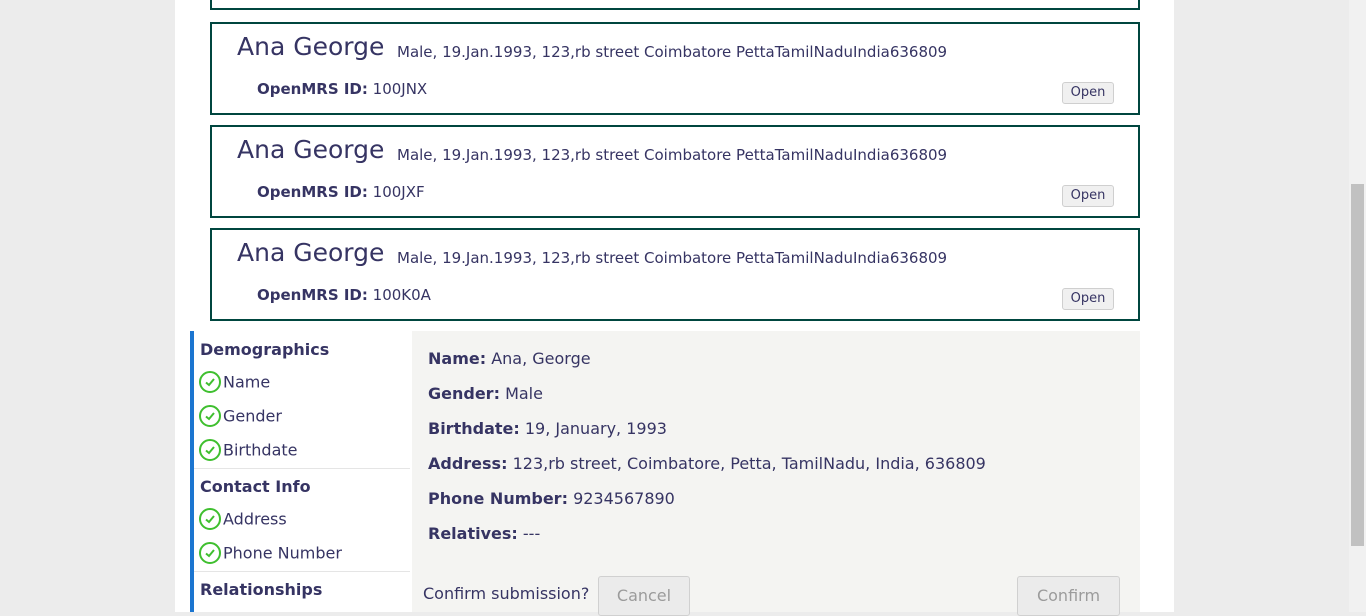  Describe the element at coordinates (541, 358) in the screenshot. I see `field-value: Ana, George` at that location.